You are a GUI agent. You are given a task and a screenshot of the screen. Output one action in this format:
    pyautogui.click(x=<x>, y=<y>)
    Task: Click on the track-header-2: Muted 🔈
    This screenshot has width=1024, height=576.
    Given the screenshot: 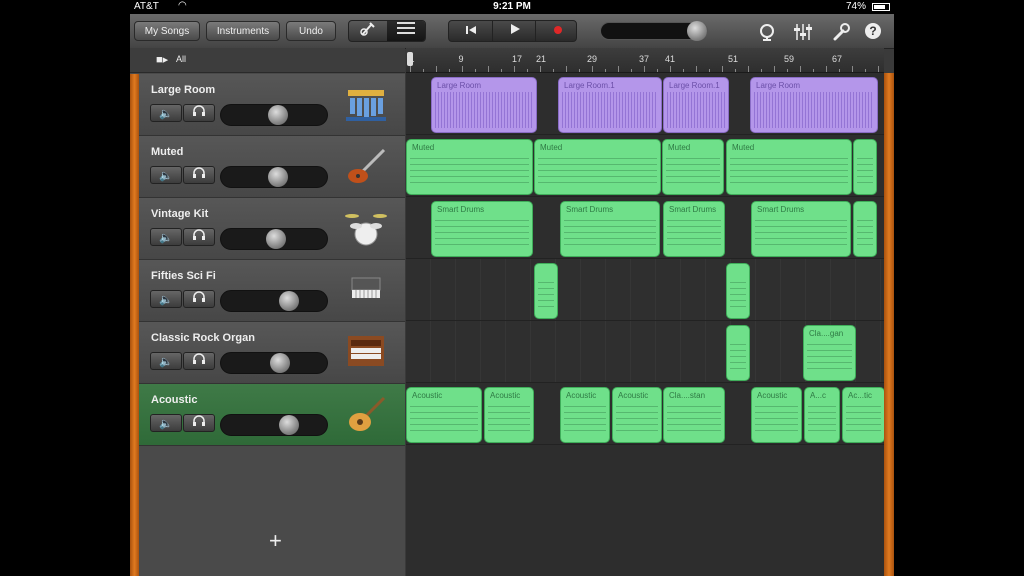 What is the action you would take?
    pyautogui.click(x=272, y=167)
    